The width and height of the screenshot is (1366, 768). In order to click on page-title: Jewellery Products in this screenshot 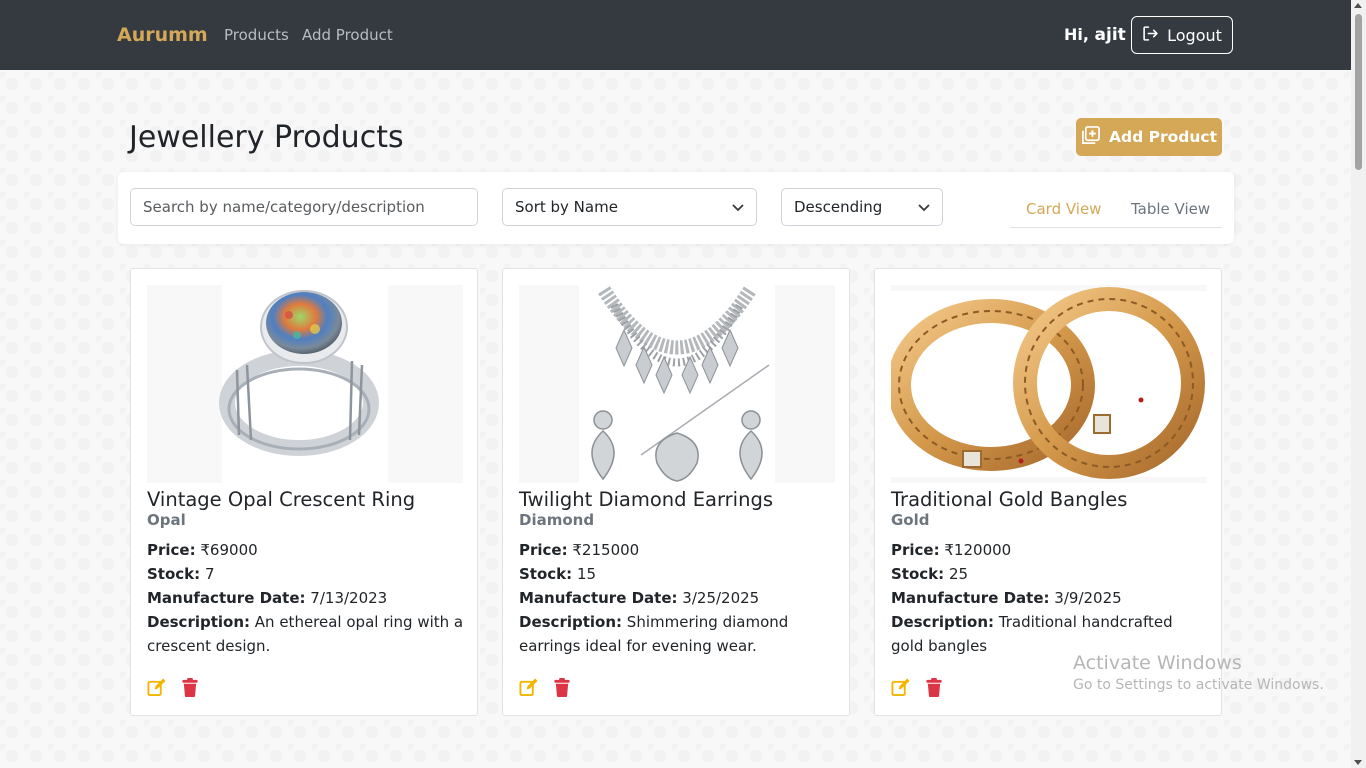, I will do `click(266, 137)`.